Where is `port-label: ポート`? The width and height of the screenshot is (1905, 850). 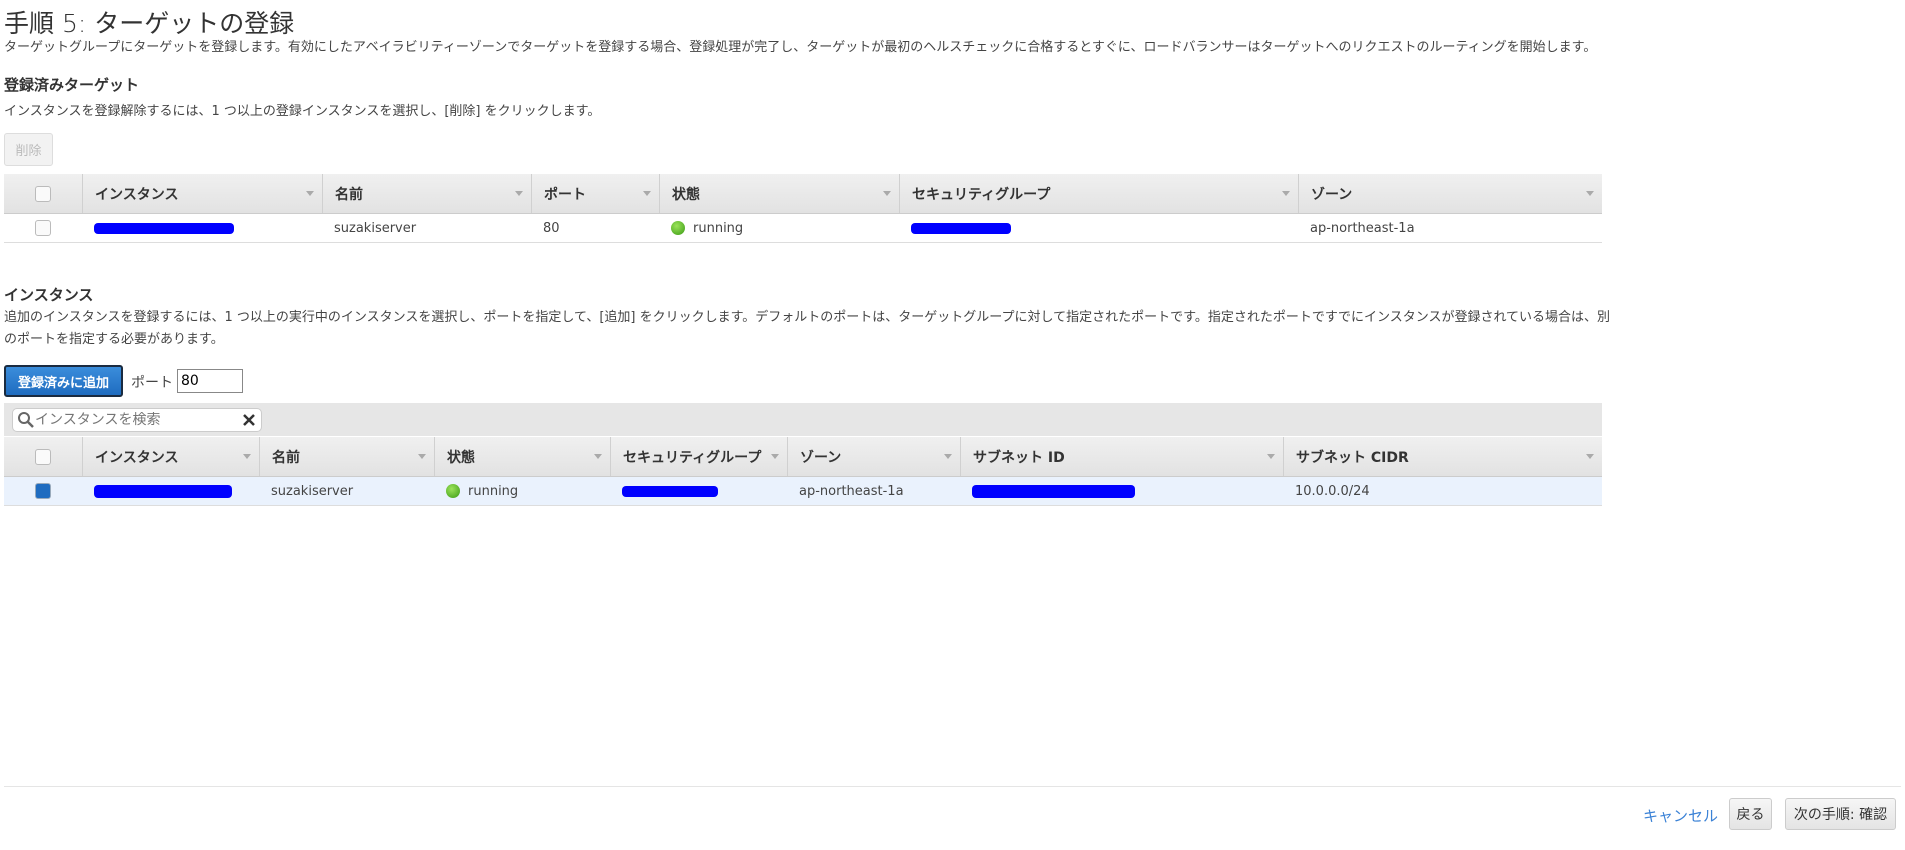 port-label: ポート is located at coordinates (152, 383).